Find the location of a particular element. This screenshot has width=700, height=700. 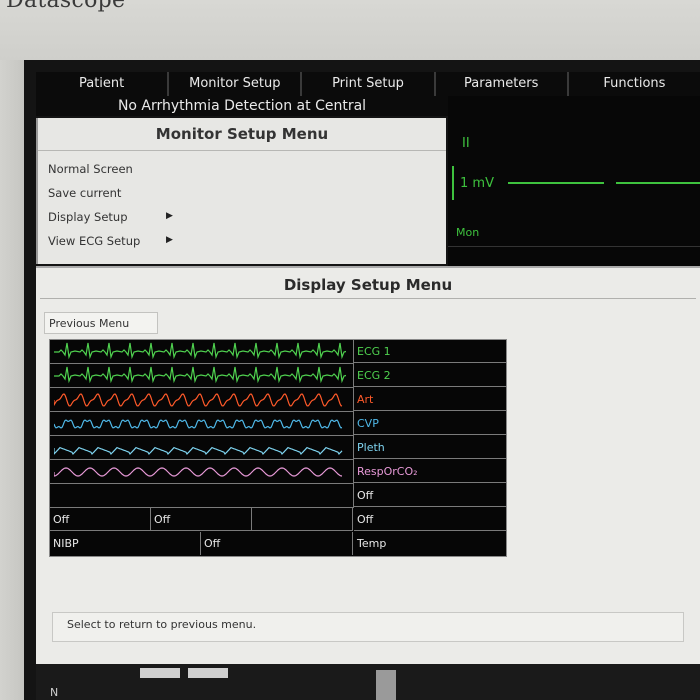

menu-tab-parameters: Parameters is located at coordinates (502, 84).